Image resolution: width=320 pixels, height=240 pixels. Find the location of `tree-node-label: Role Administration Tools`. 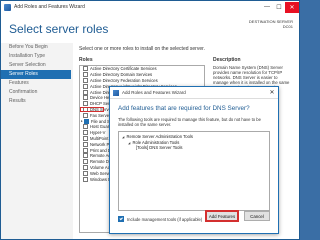

tree-node-label: Role Administration Tools is located at coordinates (156, 142).